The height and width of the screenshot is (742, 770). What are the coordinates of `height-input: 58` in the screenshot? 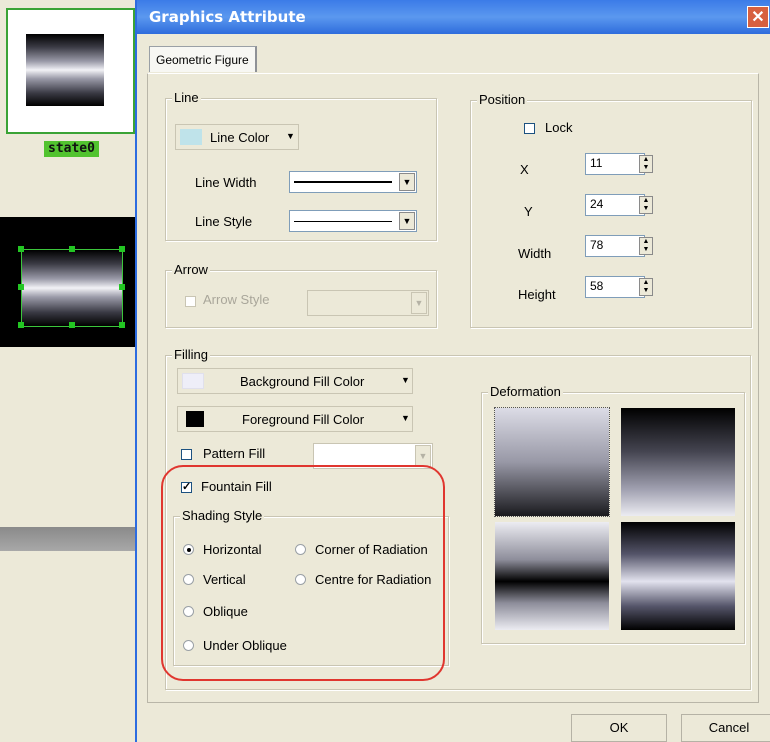 It's located at (615, 287).